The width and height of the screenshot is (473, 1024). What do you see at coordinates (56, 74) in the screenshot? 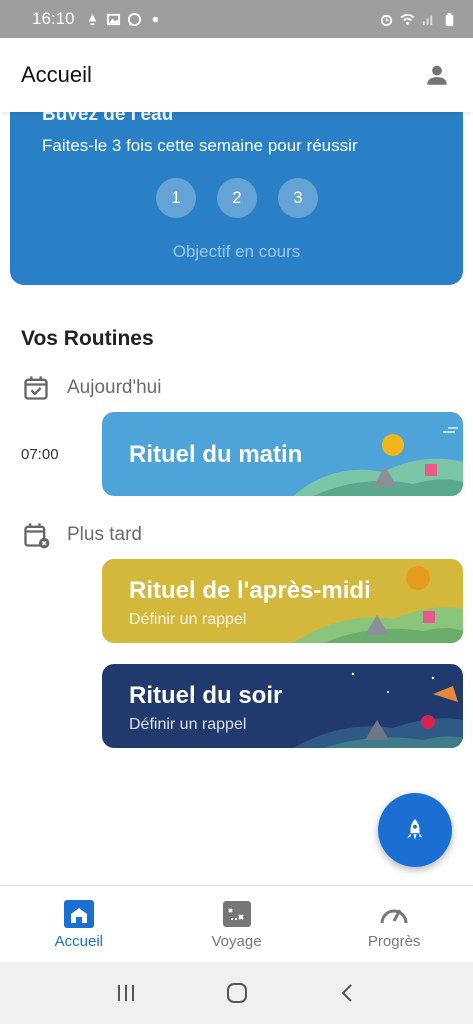
I see `page-title: Accueil` at bounding box center [56, 74].